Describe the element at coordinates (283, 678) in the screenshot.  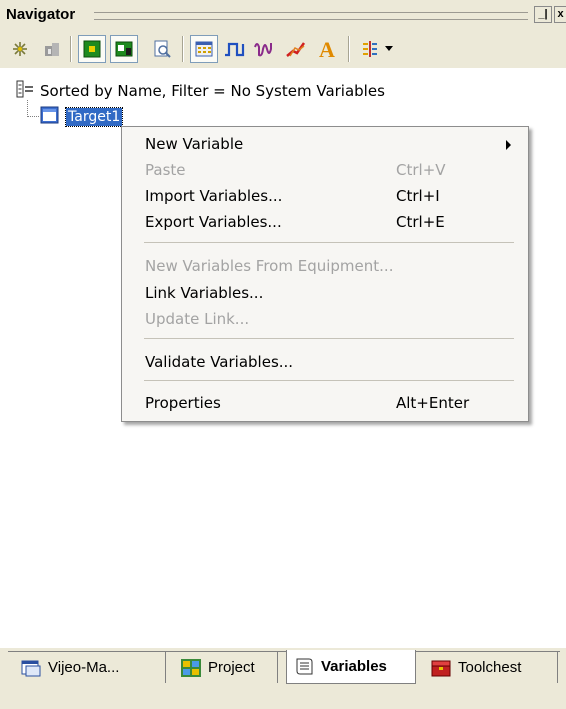
I see `bottom-tabs: Vijeo-Ma... Project Variables Toolchest` at that location.